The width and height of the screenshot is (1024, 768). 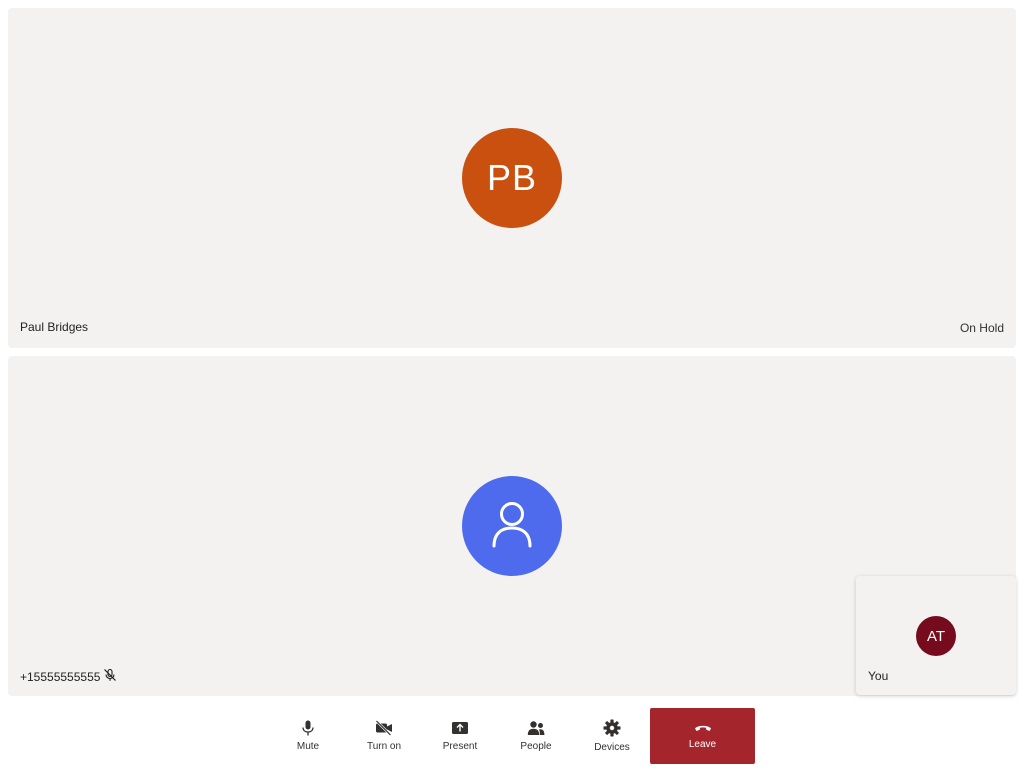 What do you see at coordinates (702, 744) in the screenshot?
I see `leave-label: Leave` at bounding box center [702, 744].